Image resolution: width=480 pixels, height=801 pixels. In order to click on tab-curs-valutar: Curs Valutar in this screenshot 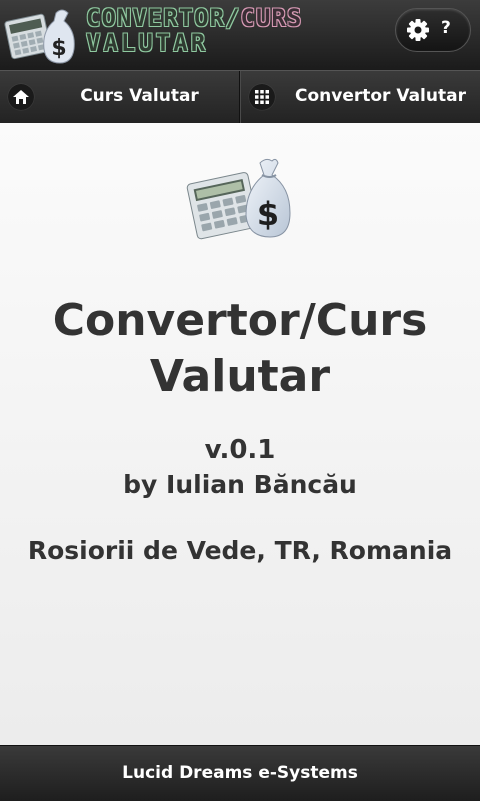, I will do `click(120, 97)`.